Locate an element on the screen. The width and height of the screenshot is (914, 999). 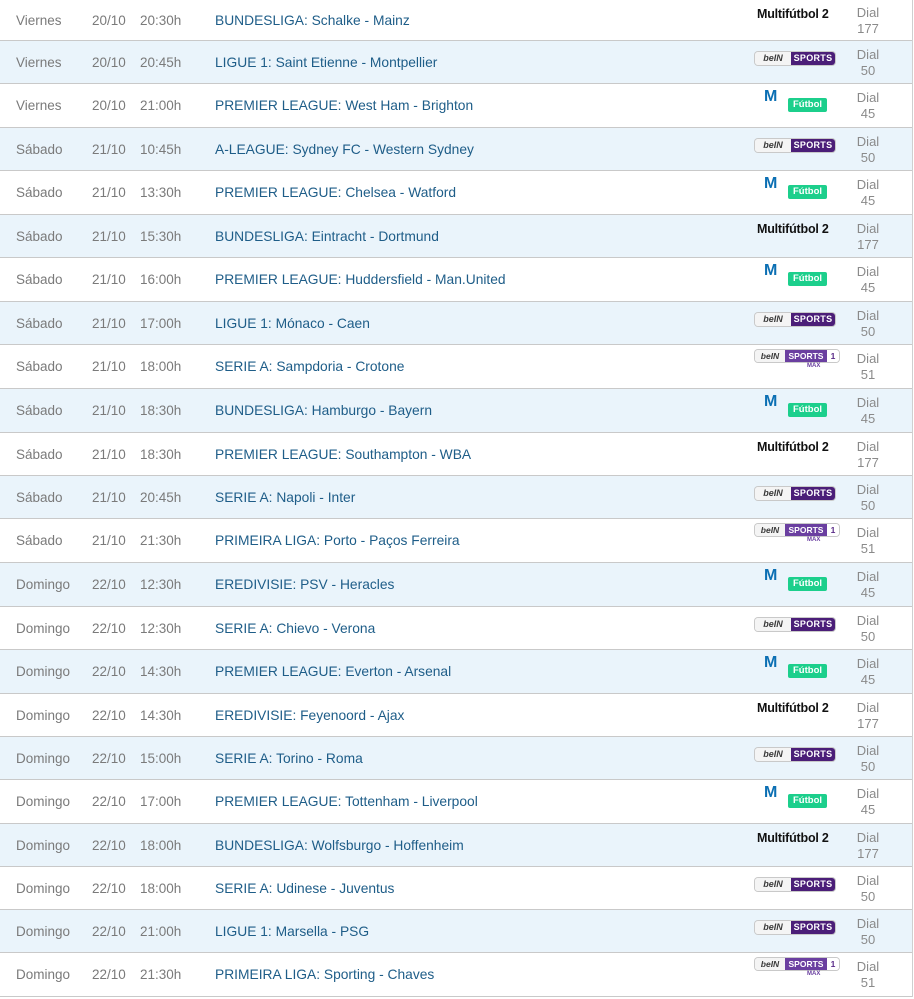
match-link: BUNDESLIGA: Eintracht - Dortmund is located at coordinates (327, 236).